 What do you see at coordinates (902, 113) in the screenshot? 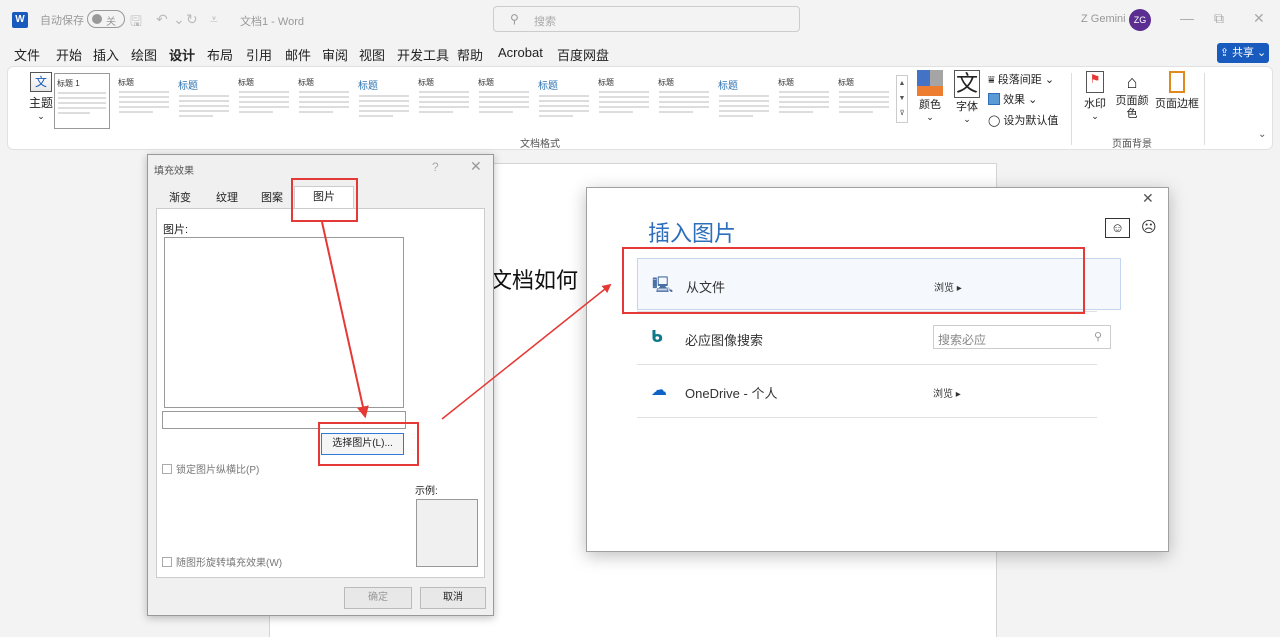
I see `gallery-more-icon: ⊽` at bounding box center [902, 113].